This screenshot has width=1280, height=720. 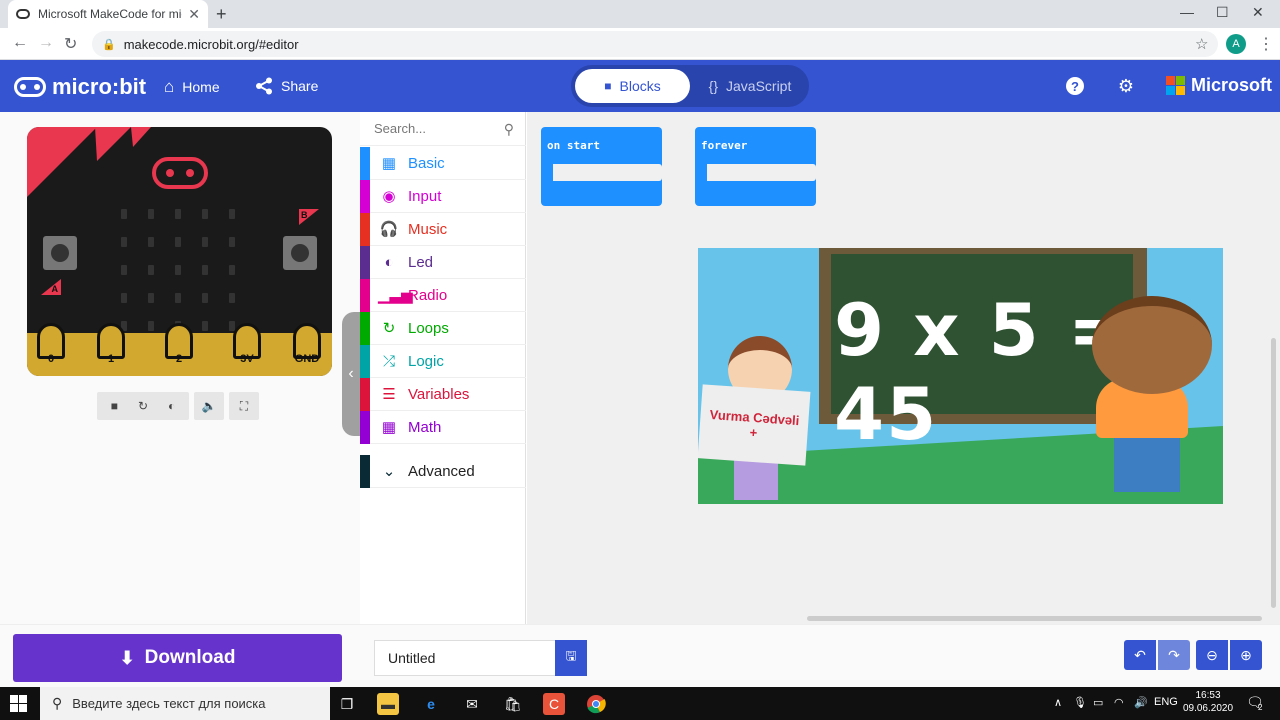 What do you see at coordinates (443, 262) in the screenshot?
I see `category-led: ◐ Led` at bounding box center [443, 262].